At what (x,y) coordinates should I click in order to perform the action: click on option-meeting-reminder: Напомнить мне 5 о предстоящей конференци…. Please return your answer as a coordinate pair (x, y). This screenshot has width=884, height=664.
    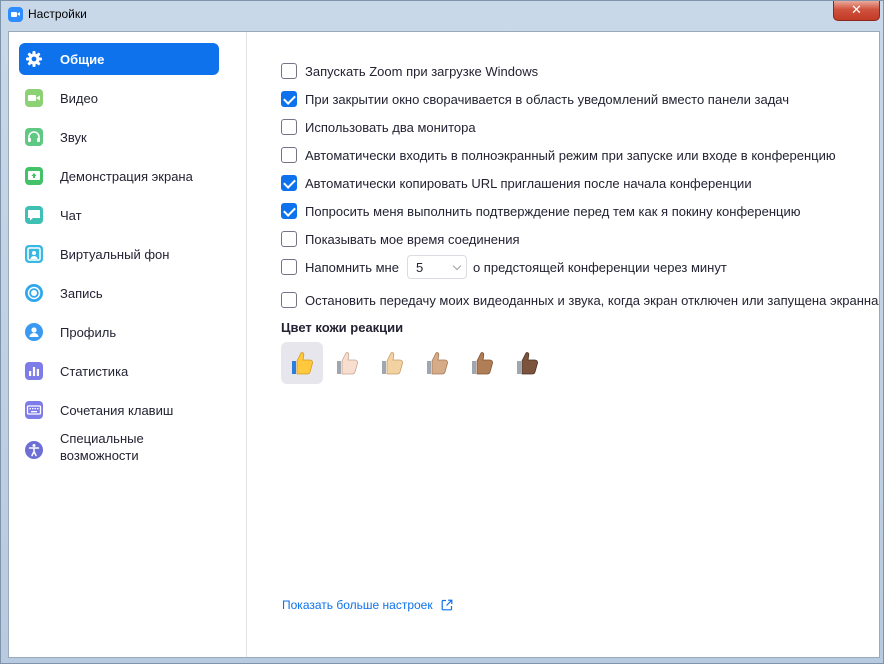
    Looking at the image, I should click on (504, 267).